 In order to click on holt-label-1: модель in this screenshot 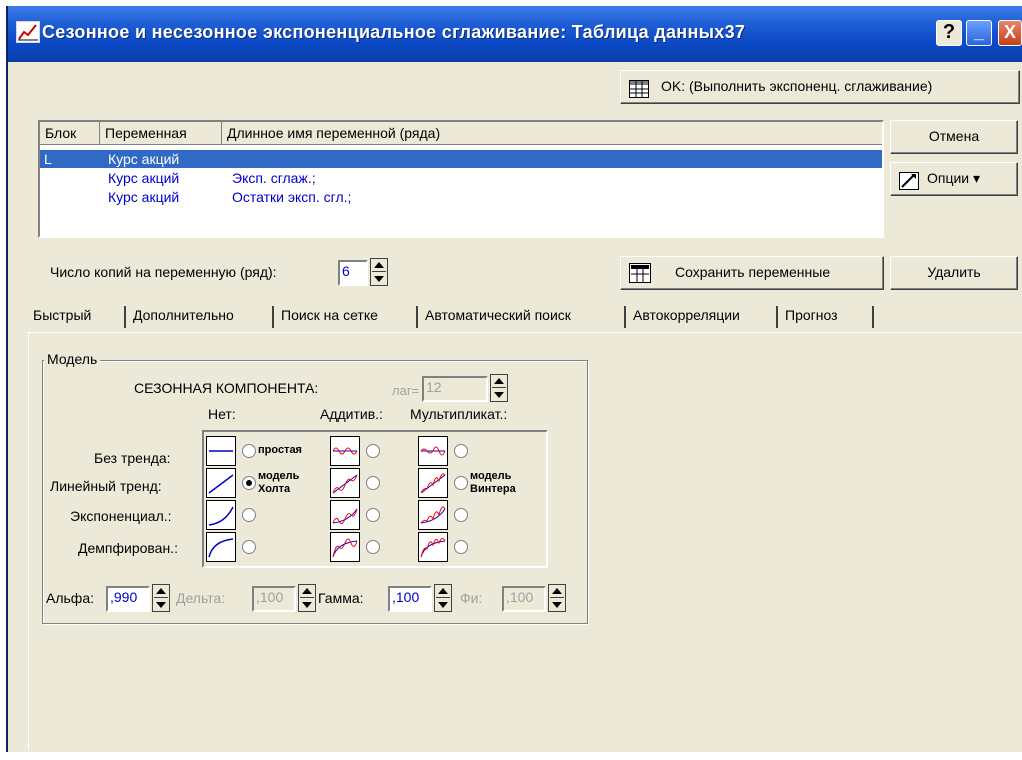, I will do `click(279, 476)`.